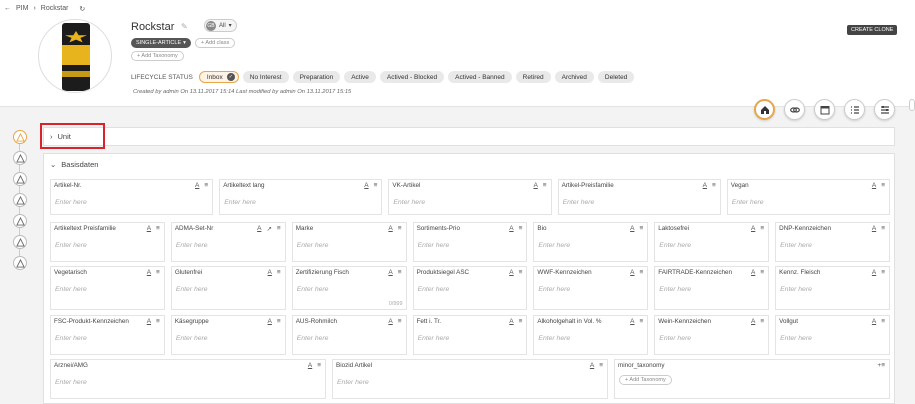 The width and height of the screenshot is (915, 404). Describe the element at coordinates (215, 43) in the screenshot. I see `add-class-button: + Add class` at that location.